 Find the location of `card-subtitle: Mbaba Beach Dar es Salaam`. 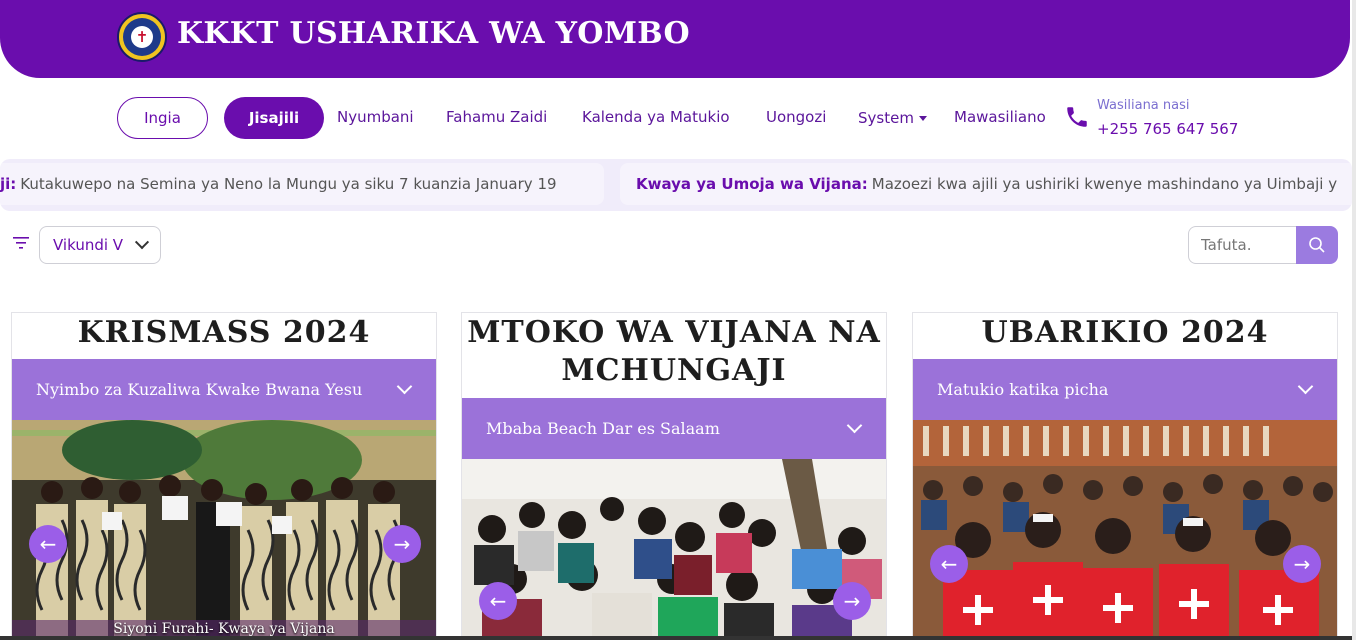

card-subtitle: Mbaba Beach Dar es Salaam is located at coordinates (603, 428).